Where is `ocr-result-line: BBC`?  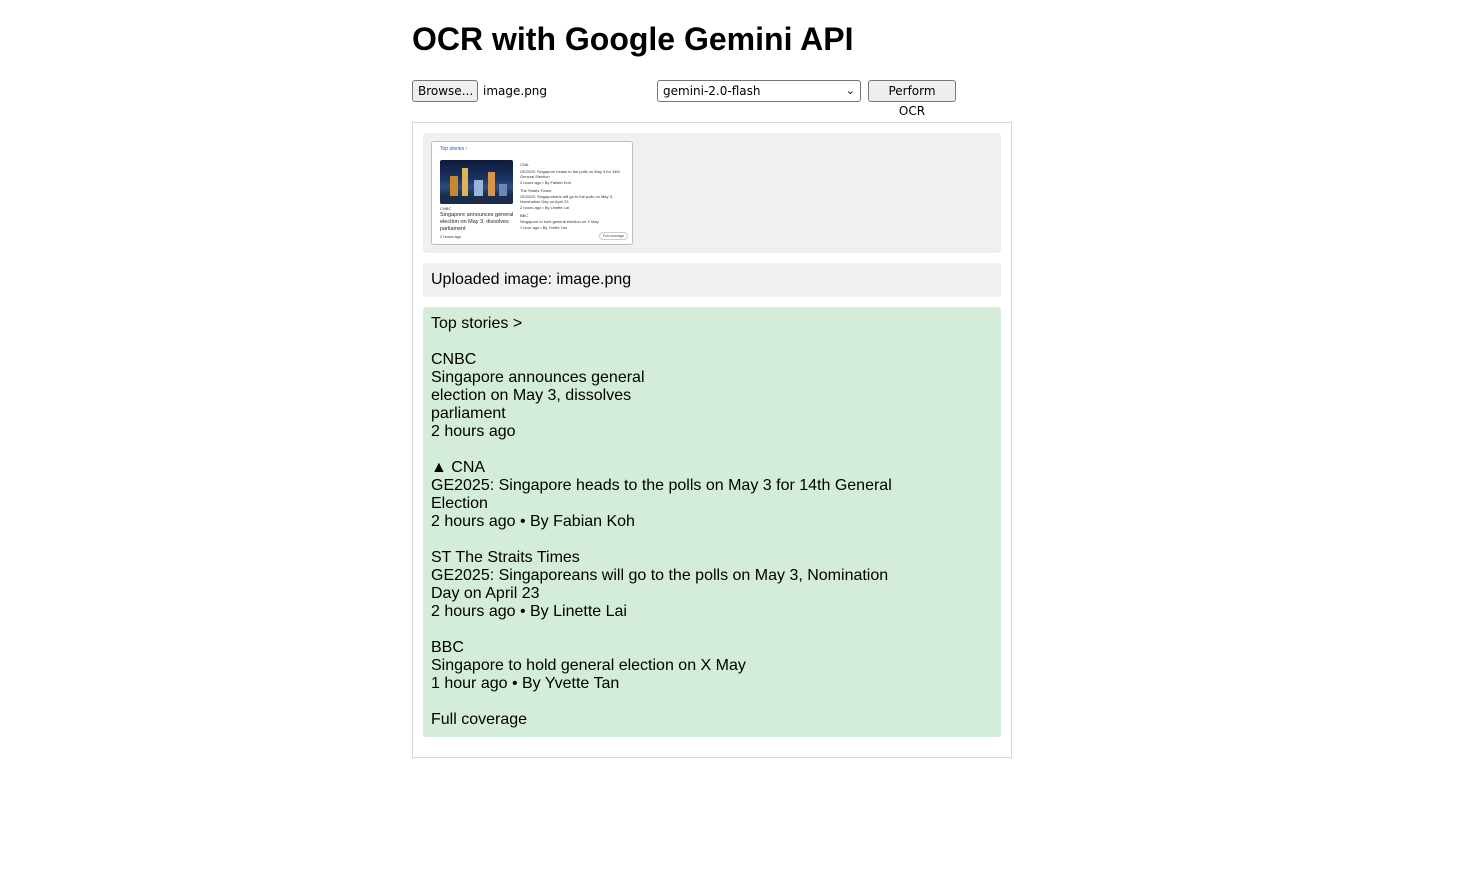
ocr-result-line: BBC is located at coordinates (447, 647).